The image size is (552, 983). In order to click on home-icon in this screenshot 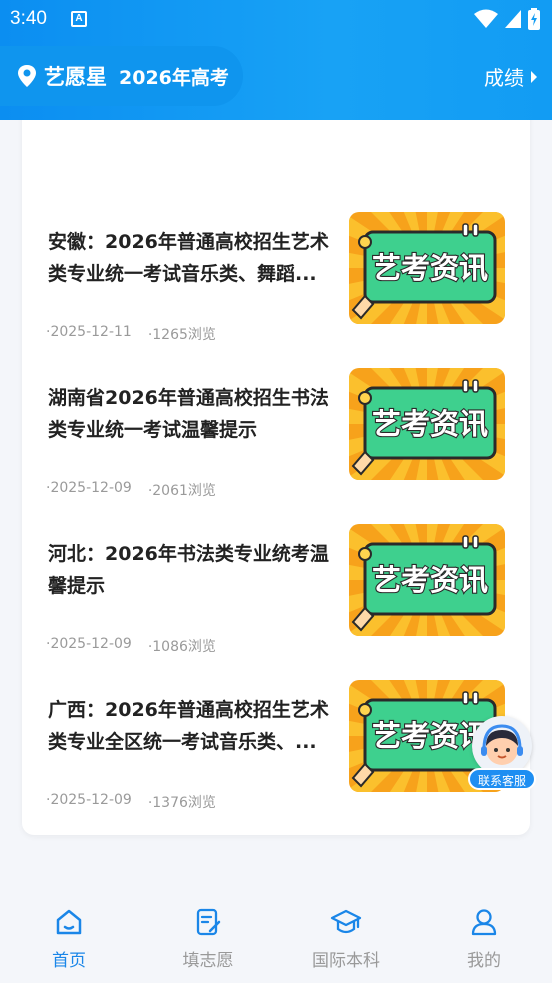, I will do `click(69, 922)`.